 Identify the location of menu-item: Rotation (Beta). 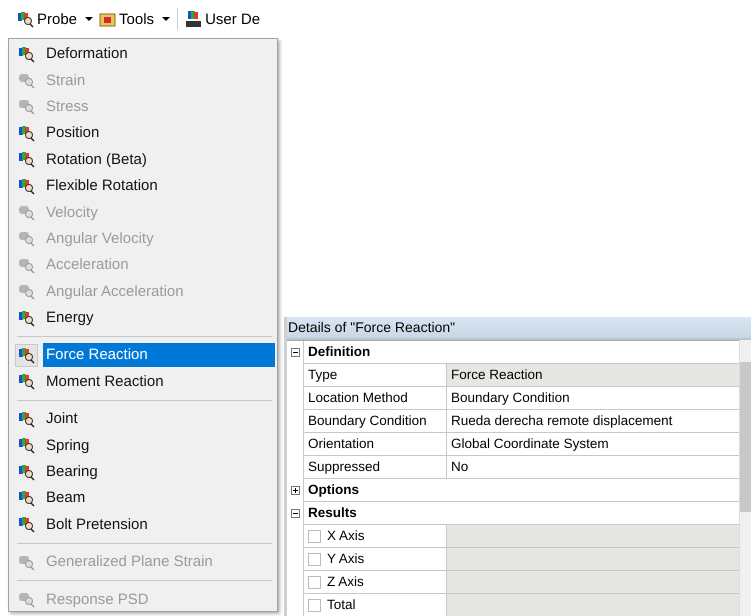
(159, 160).